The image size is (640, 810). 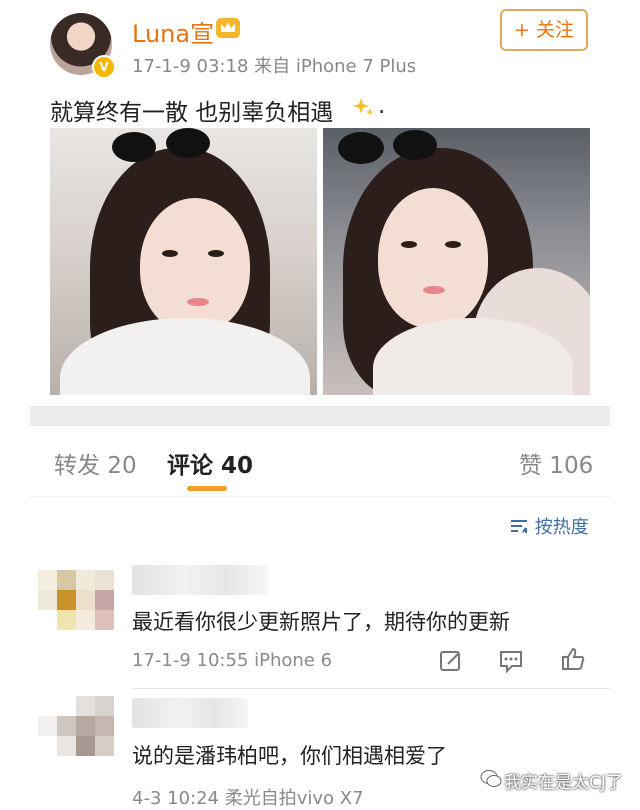 What do you see at coordinates (289, 756) in the screenshot?
I see `comment-text: 说的是潘玮柏吧，你们相遇相爱了` at bounding box center [289, 756].